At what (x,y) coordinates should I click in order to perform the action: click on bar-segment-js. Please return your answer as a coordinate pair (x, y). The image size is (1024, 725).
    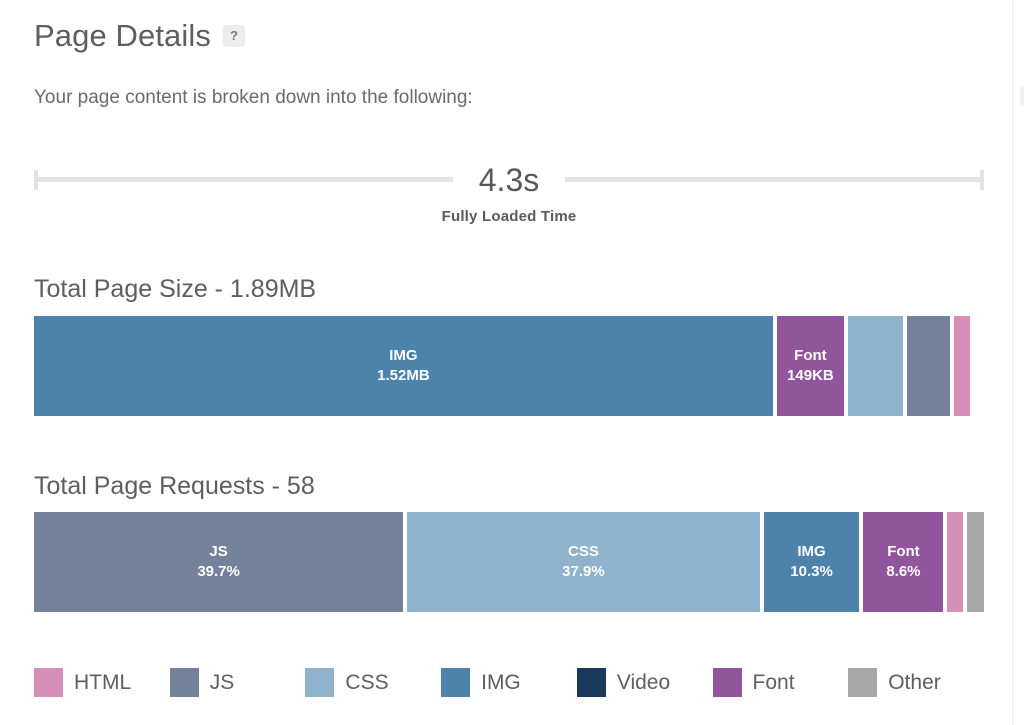
    Looking at the image, I should click on (929, 366).